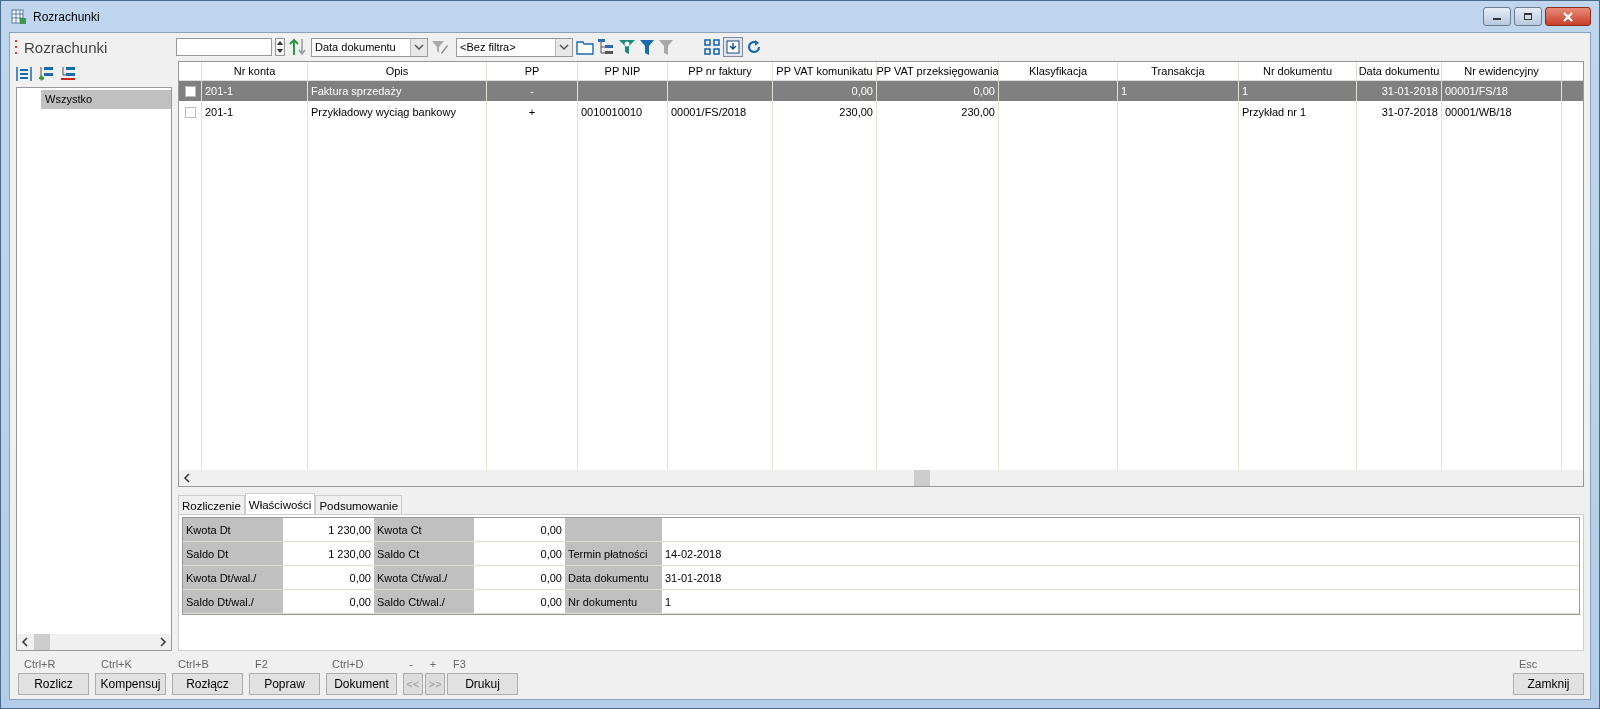 This screenshot has height=709, width=1600. Describe the element at coordinates (606, 47) in the screenshot. I see `tree-structure-icon` at that location.